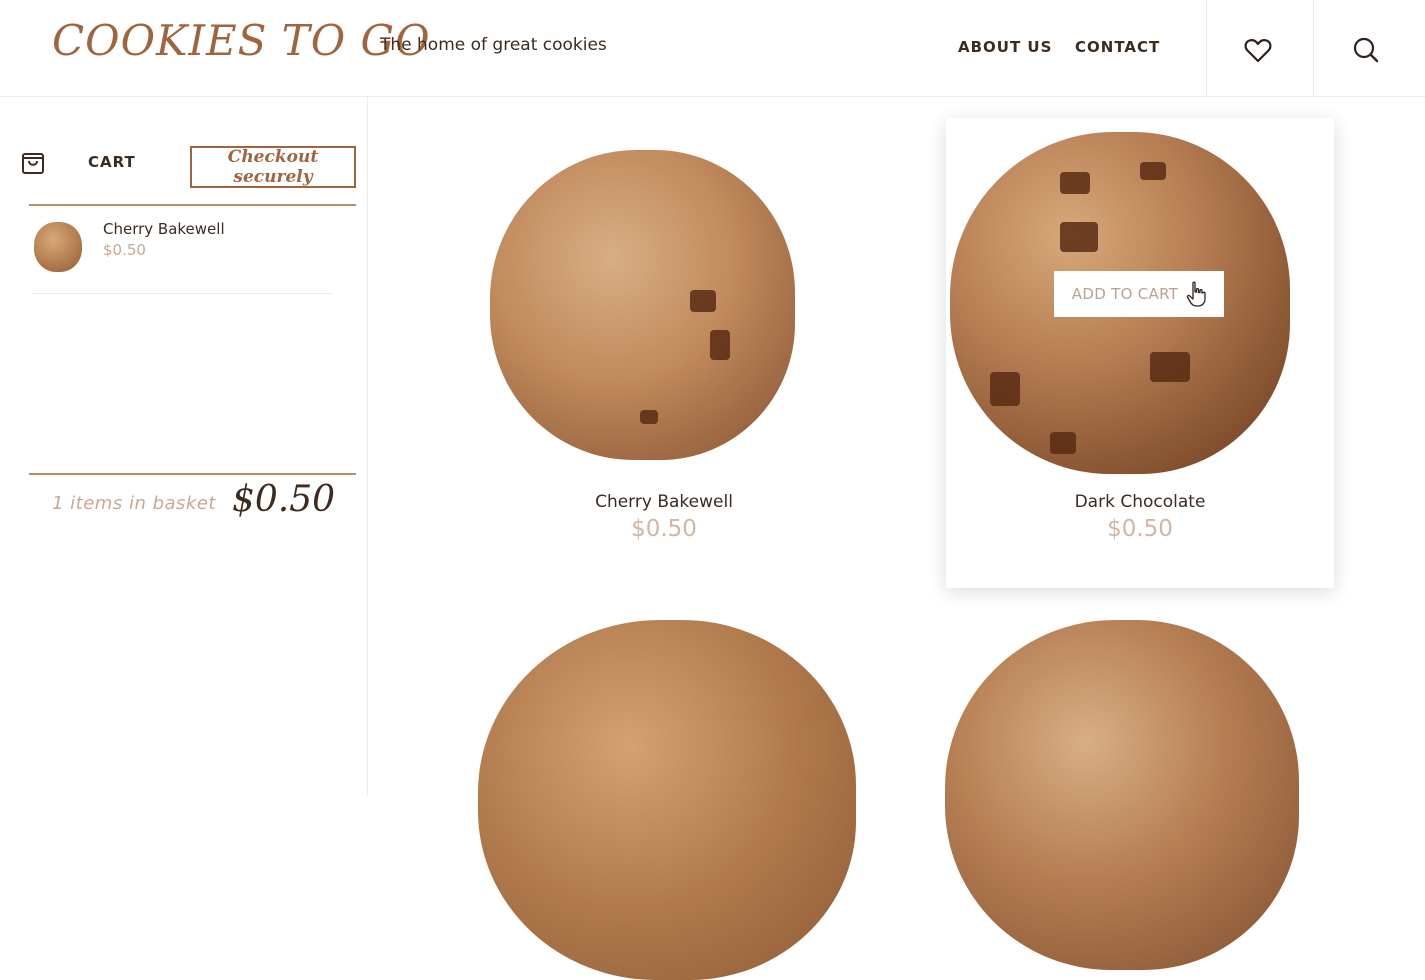 The width and height of the screenshot is (1425, 980). Describe the element at coordinates (1140, 353) in the screenshot. I see `product-card: ADD TO CART Dark Chocolate $0.50` at that location.